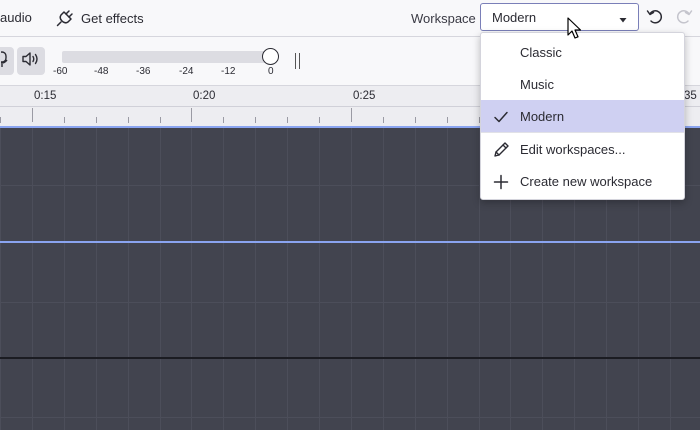 The height and width of the screenshot is (430, 700). What do you see at coordinates (582, 84) in the screenshot?
I see `menu-item-music: Music` at bounding box center [582, 84].